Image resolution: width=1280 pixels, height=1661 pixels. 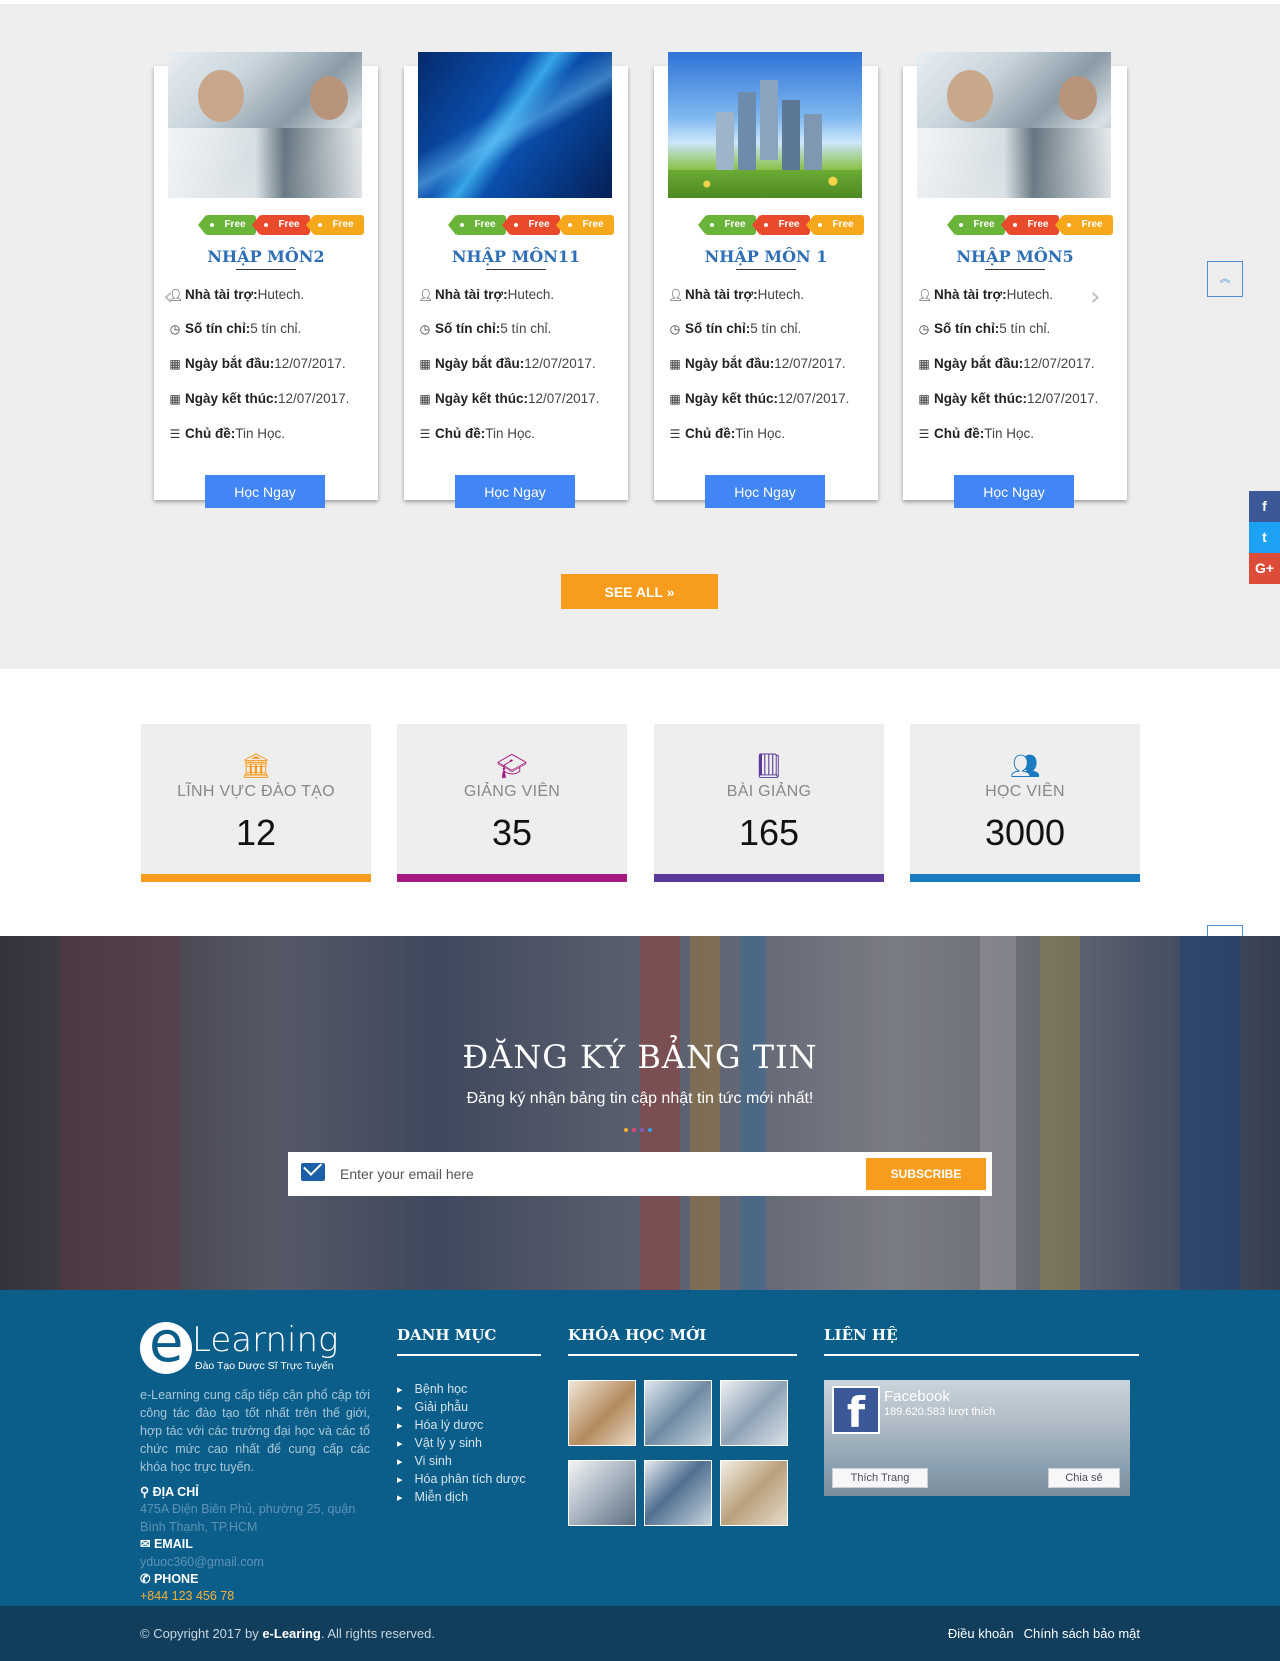 What do you see at coordinates (461, 1443) in the screenshot?
I see `category-link: Vật lý y sinh` at bounding box center [461, 1443].